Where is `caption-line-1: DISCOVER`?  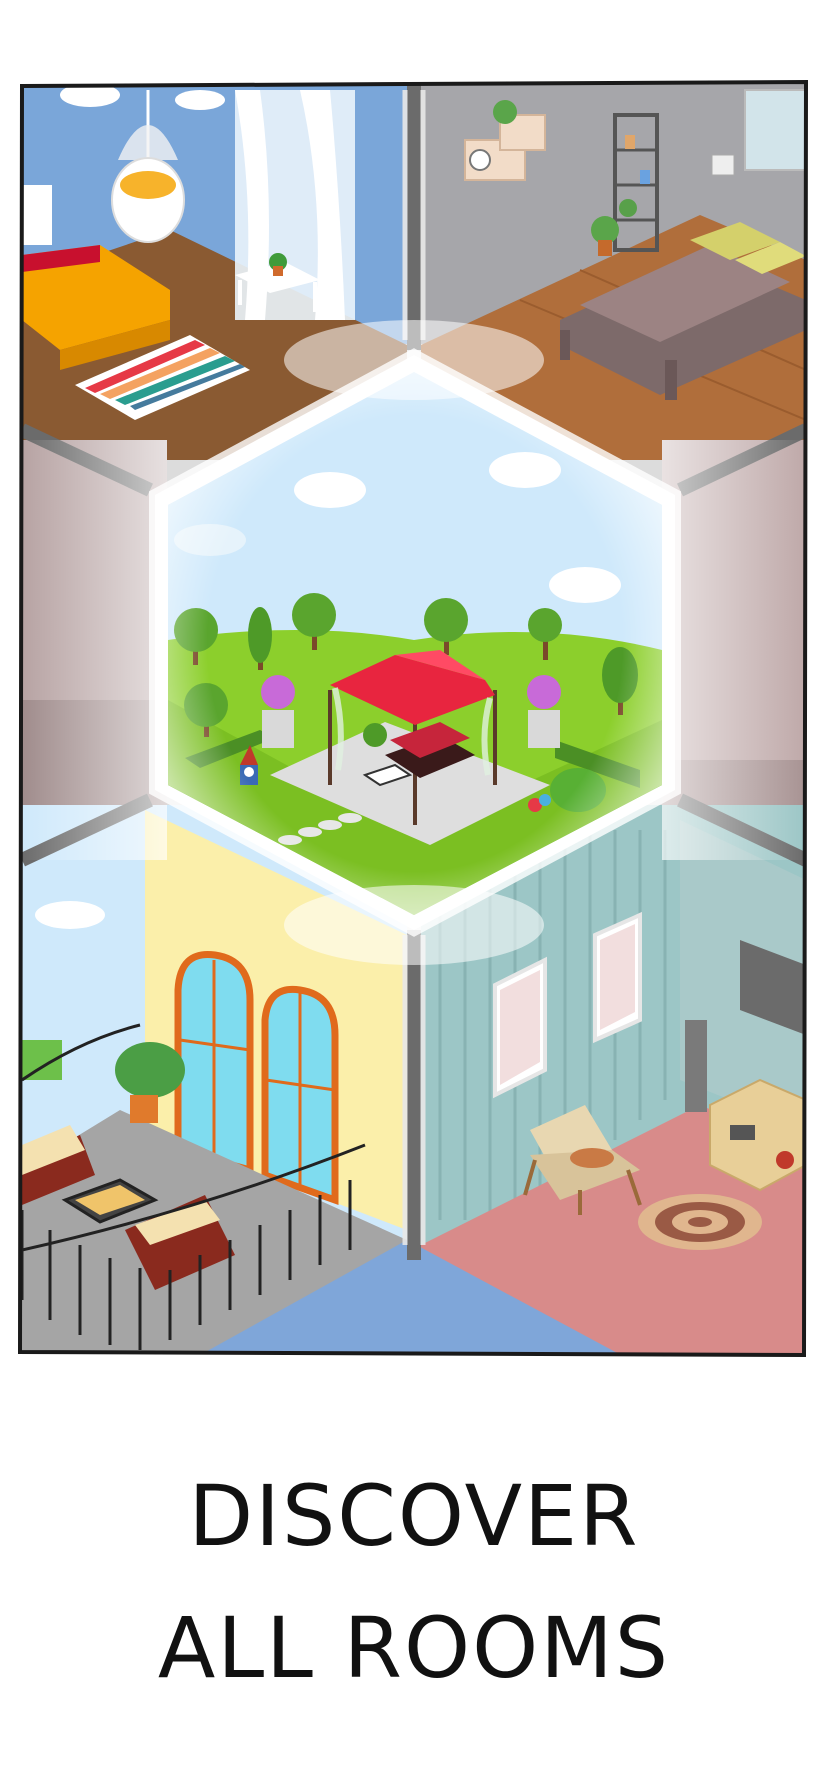 caption-line-1: DISCOVER is located at coordinates (414, 1516).